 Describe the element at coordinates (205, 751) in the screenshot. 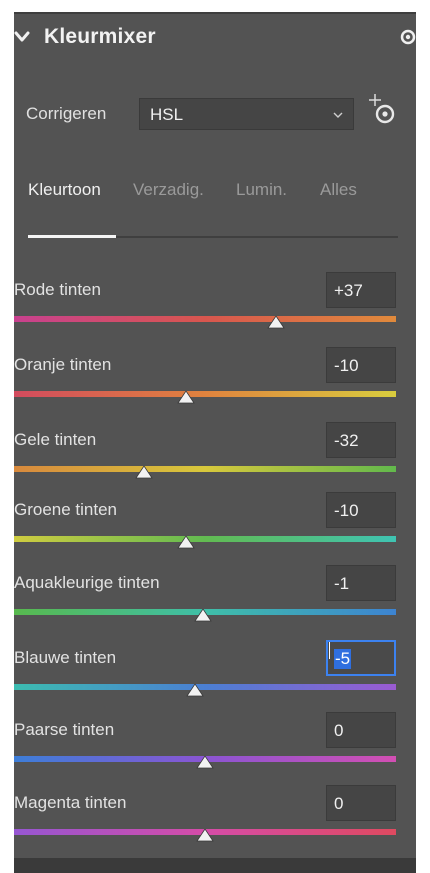

I see `slider-row: Paarse tinten 0` at that location.